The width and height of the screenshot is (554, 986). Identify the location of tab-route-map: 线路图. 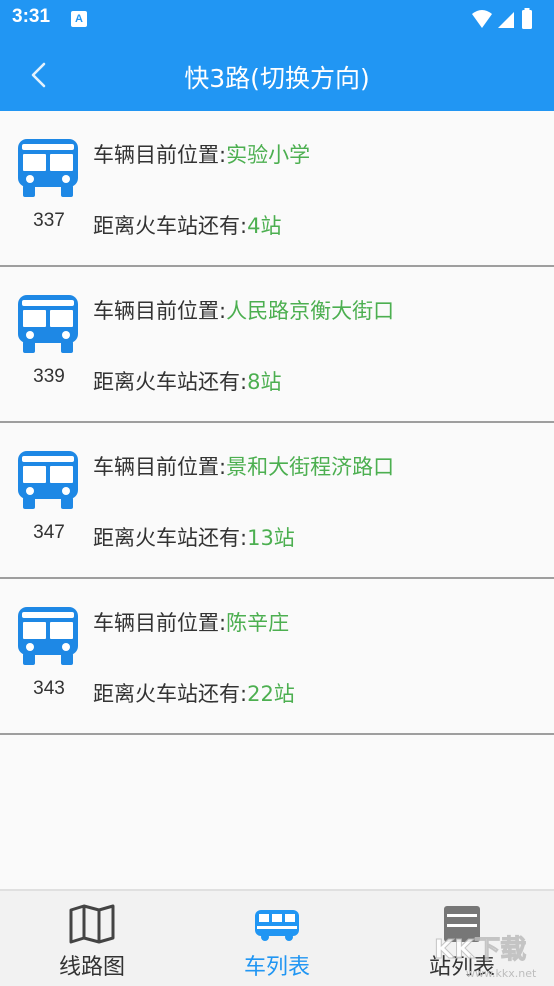
(92, 938).